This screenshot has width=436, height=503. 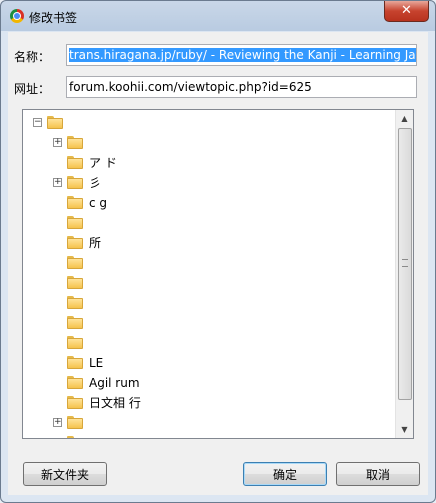 I want to click on tree-row-label: 所, so click(x=95, y=243).